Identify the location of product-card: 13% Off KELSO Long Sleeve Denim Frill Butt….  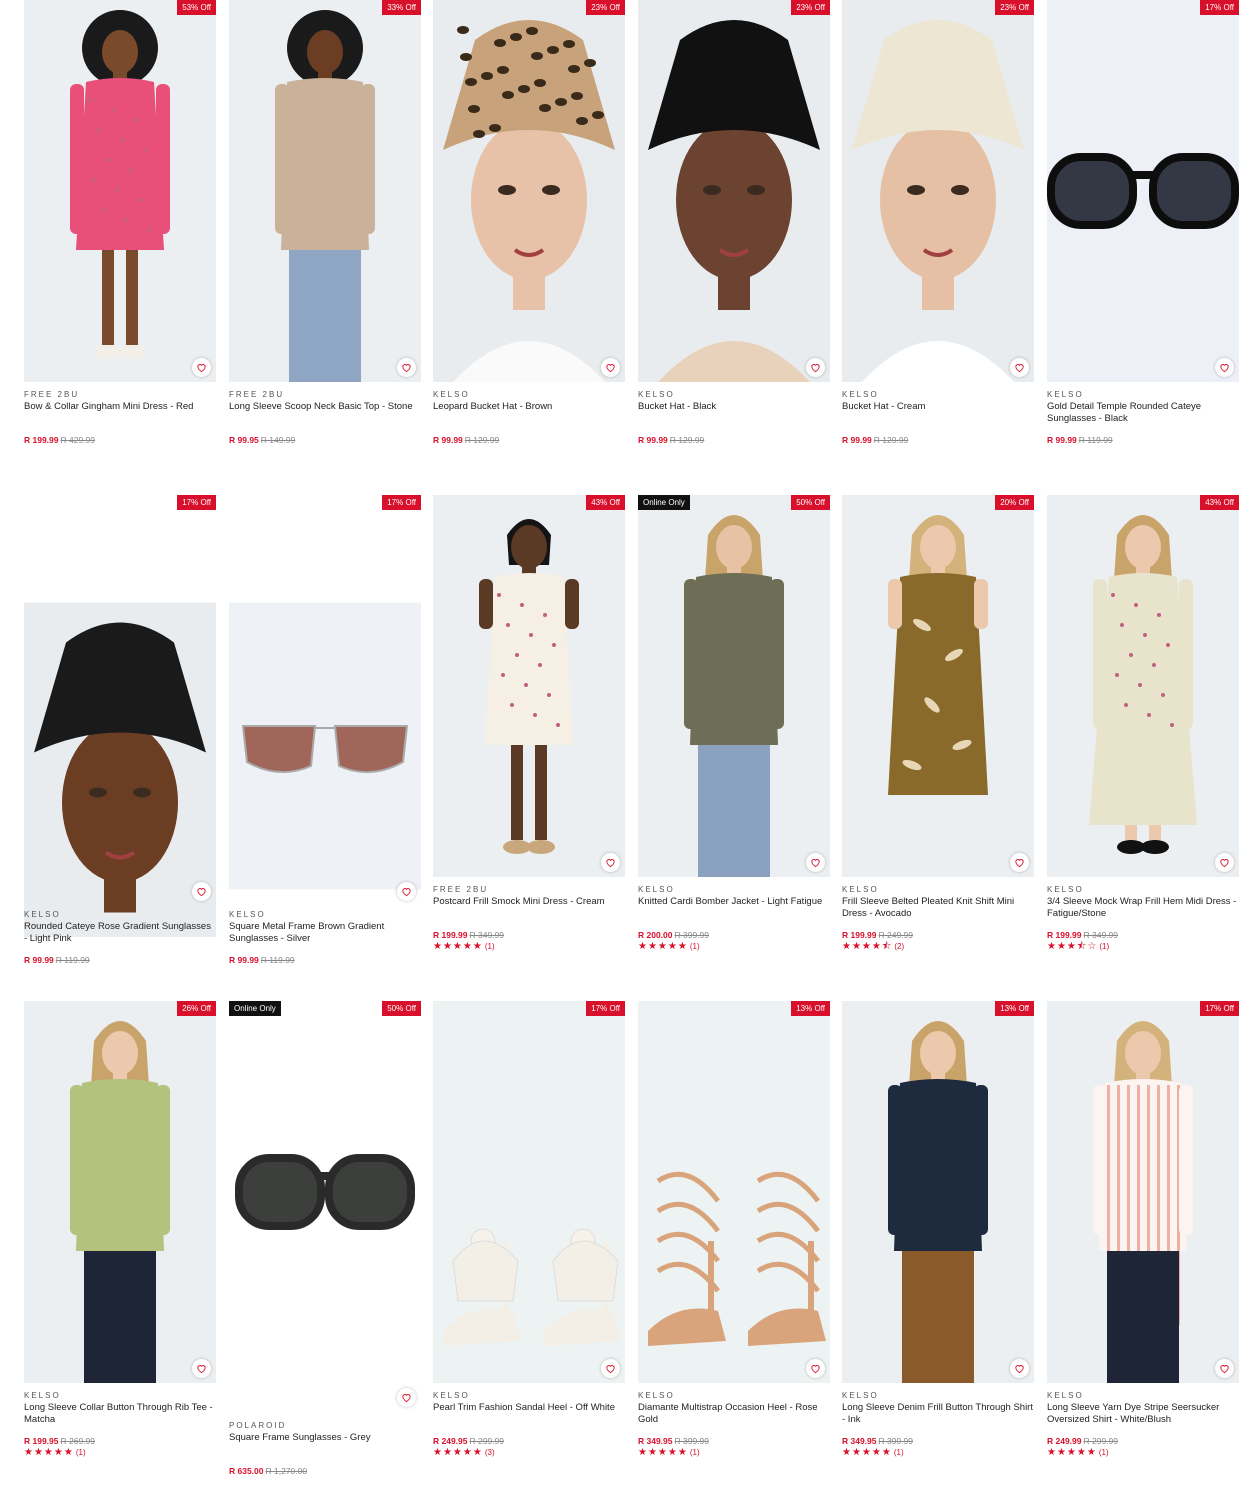
(938, 1241).